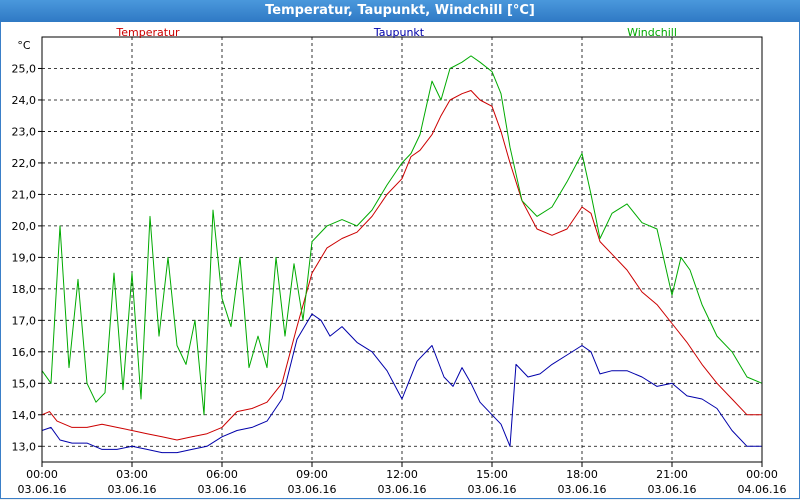 This screenshot has height=500, width=800. I want to click on window-title: Temperatur, Taupunkt, Windchill [°C], so click(400, 11).